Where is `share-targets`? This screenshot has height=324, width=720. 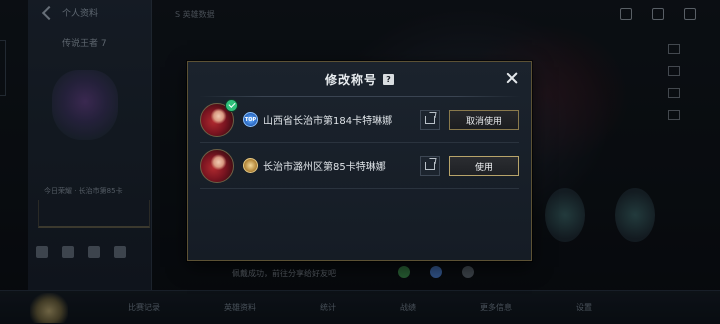
share-targets is located at coordinates (436, 272).